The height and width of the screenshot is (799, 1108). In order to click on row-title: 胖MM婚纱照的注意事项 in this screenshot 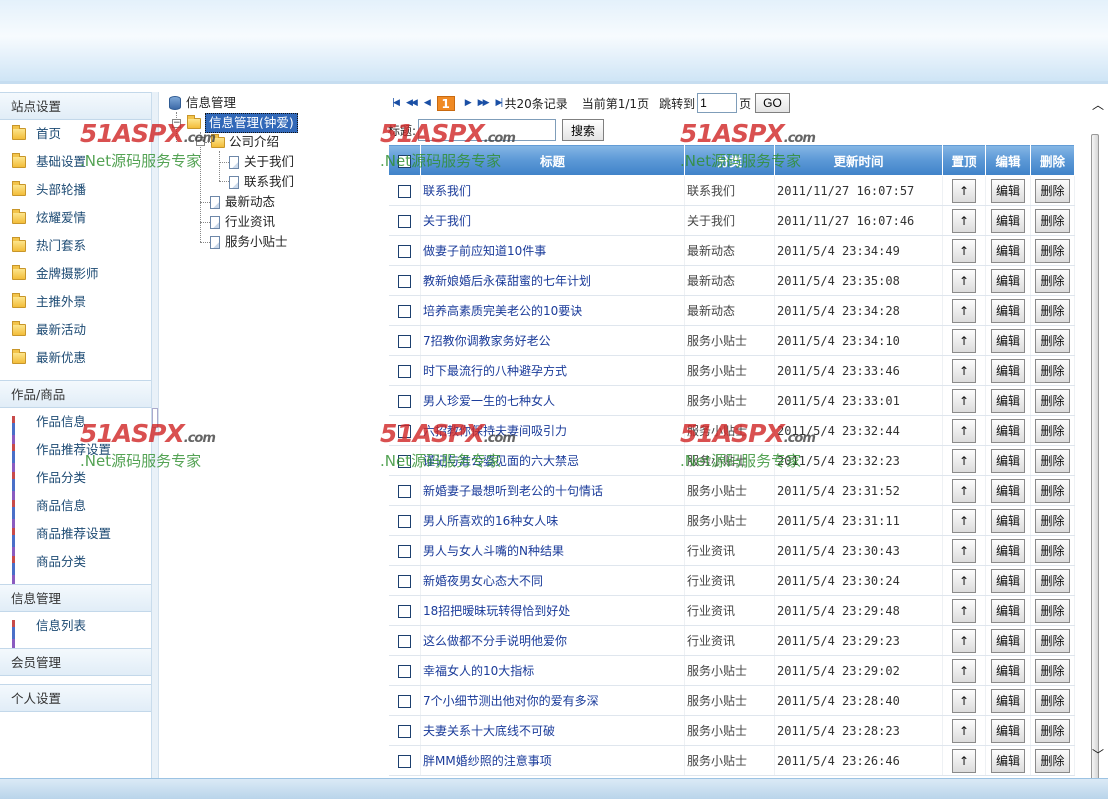, I will do `click(552, 760)`.